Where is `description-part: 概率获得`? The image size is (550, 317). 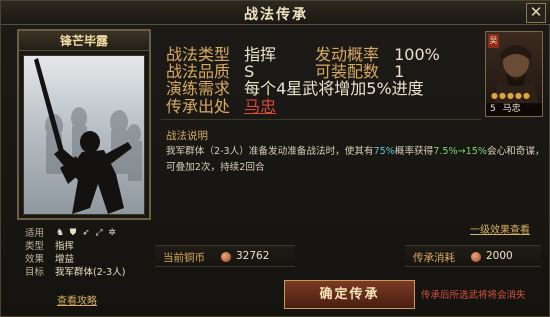 description-part: 概率获得 is located at coordinates (414, 151).